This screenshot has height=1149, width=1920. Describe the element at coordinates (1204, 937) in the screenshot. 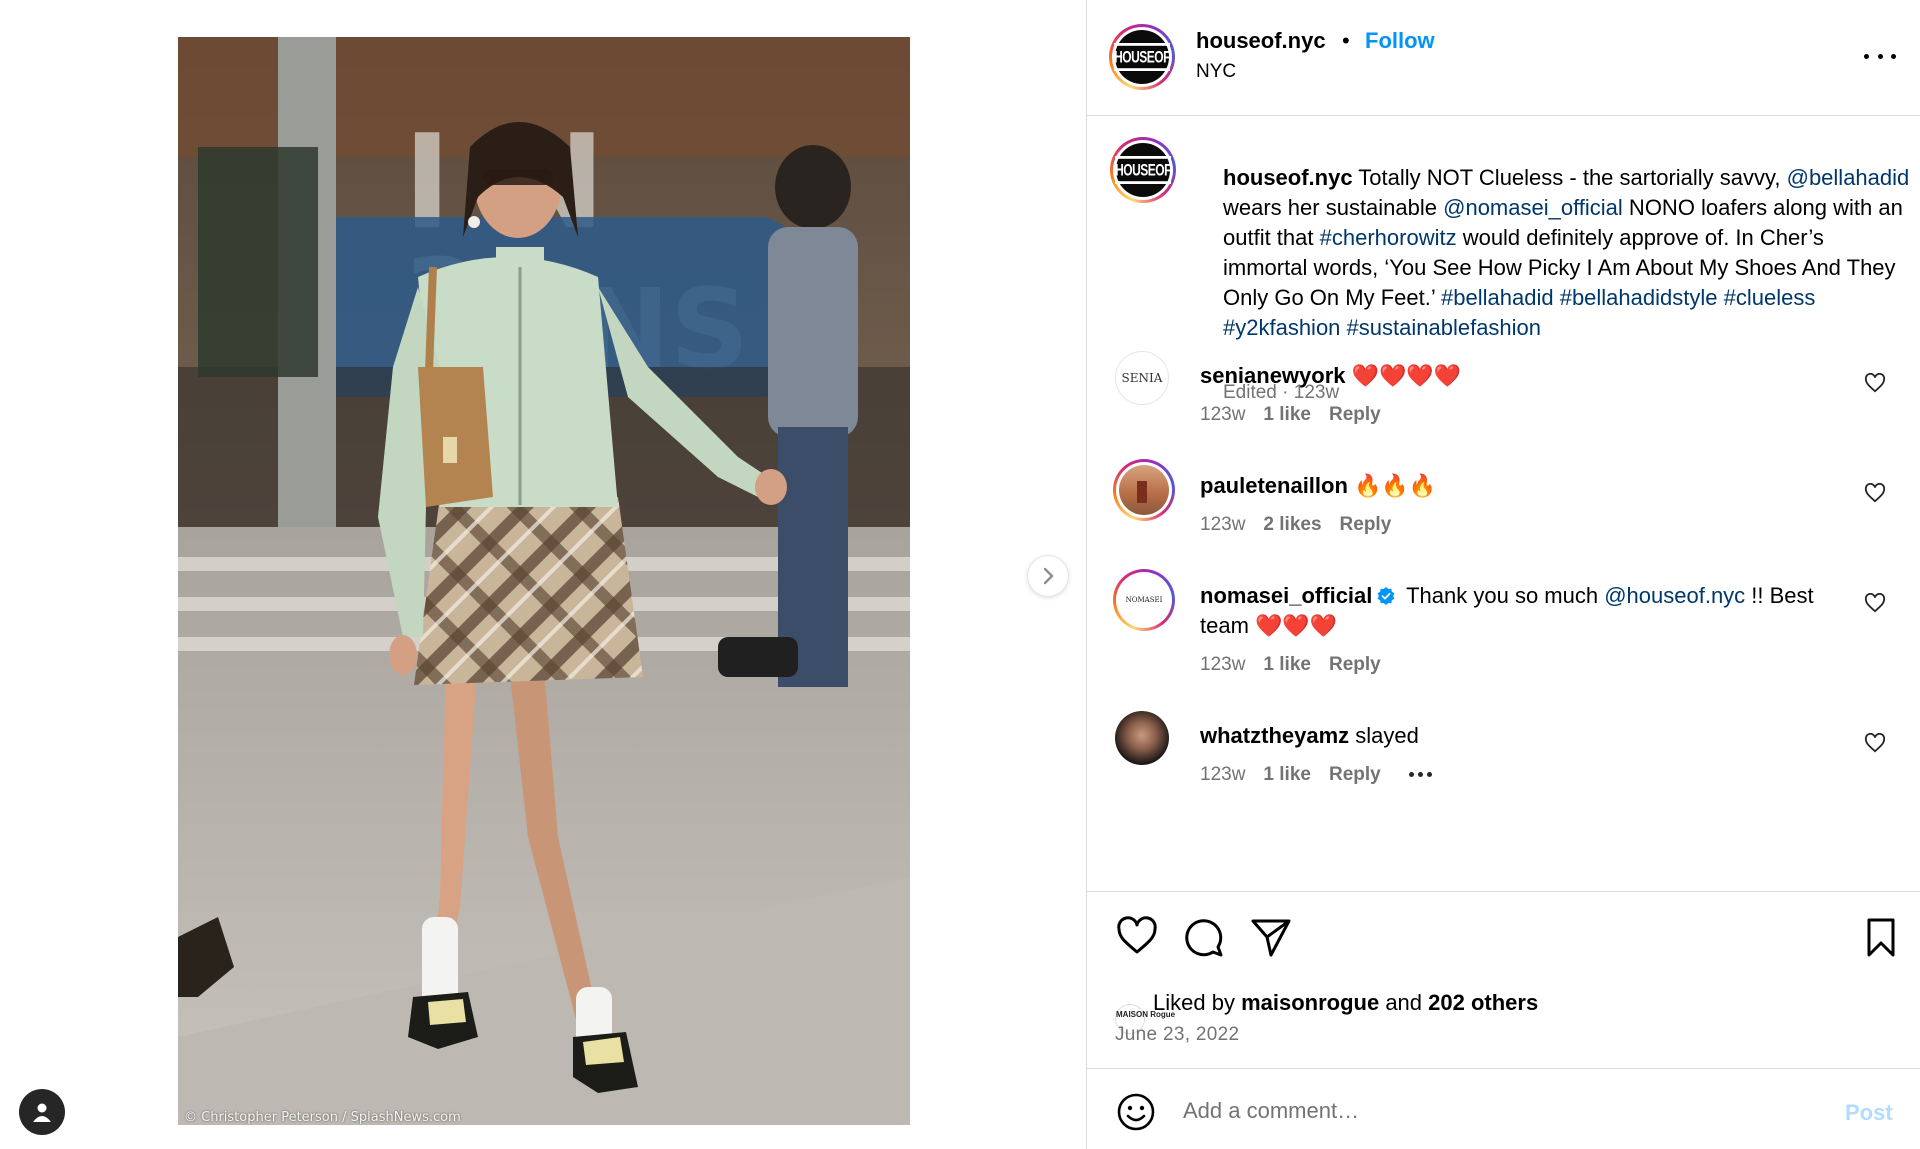

I see `comment-icon` at that location.